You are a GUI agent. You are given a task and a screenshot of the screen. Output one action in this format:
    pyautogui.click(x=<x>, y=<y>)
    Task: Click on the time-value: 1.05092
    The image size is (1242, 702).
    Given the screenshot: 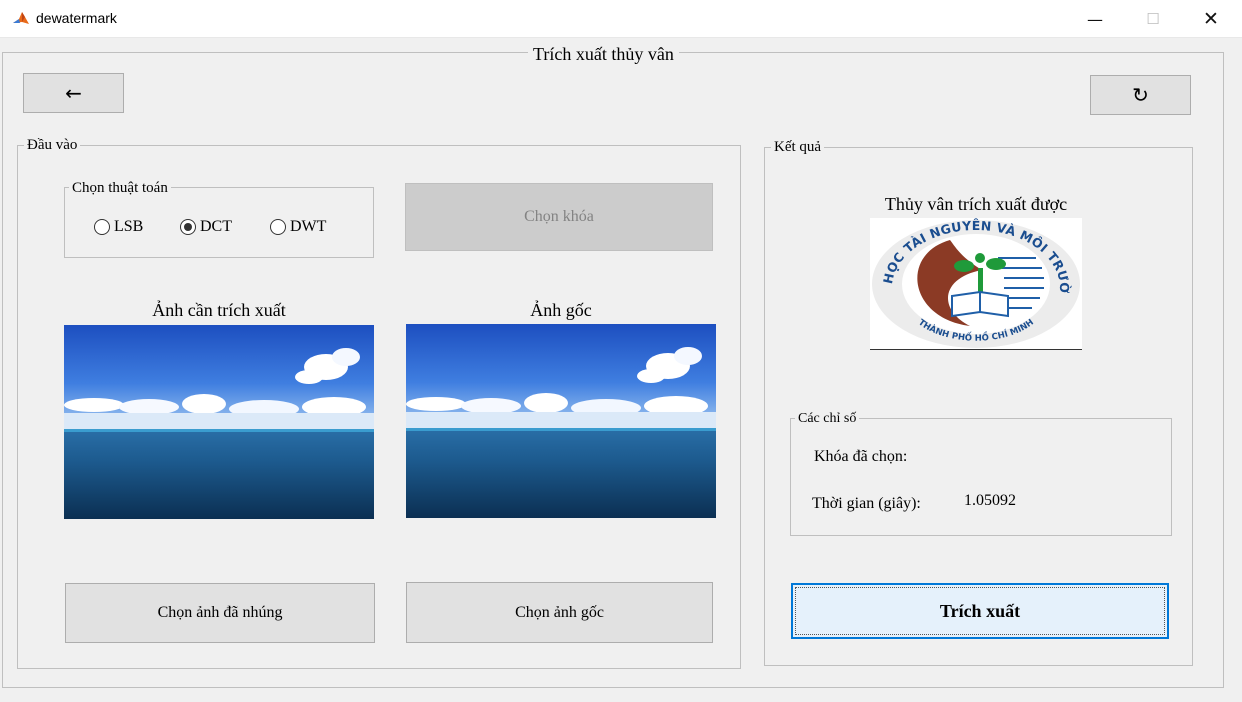 What is the action you would take?
    pyautogui.click(x=990, y=500)
    